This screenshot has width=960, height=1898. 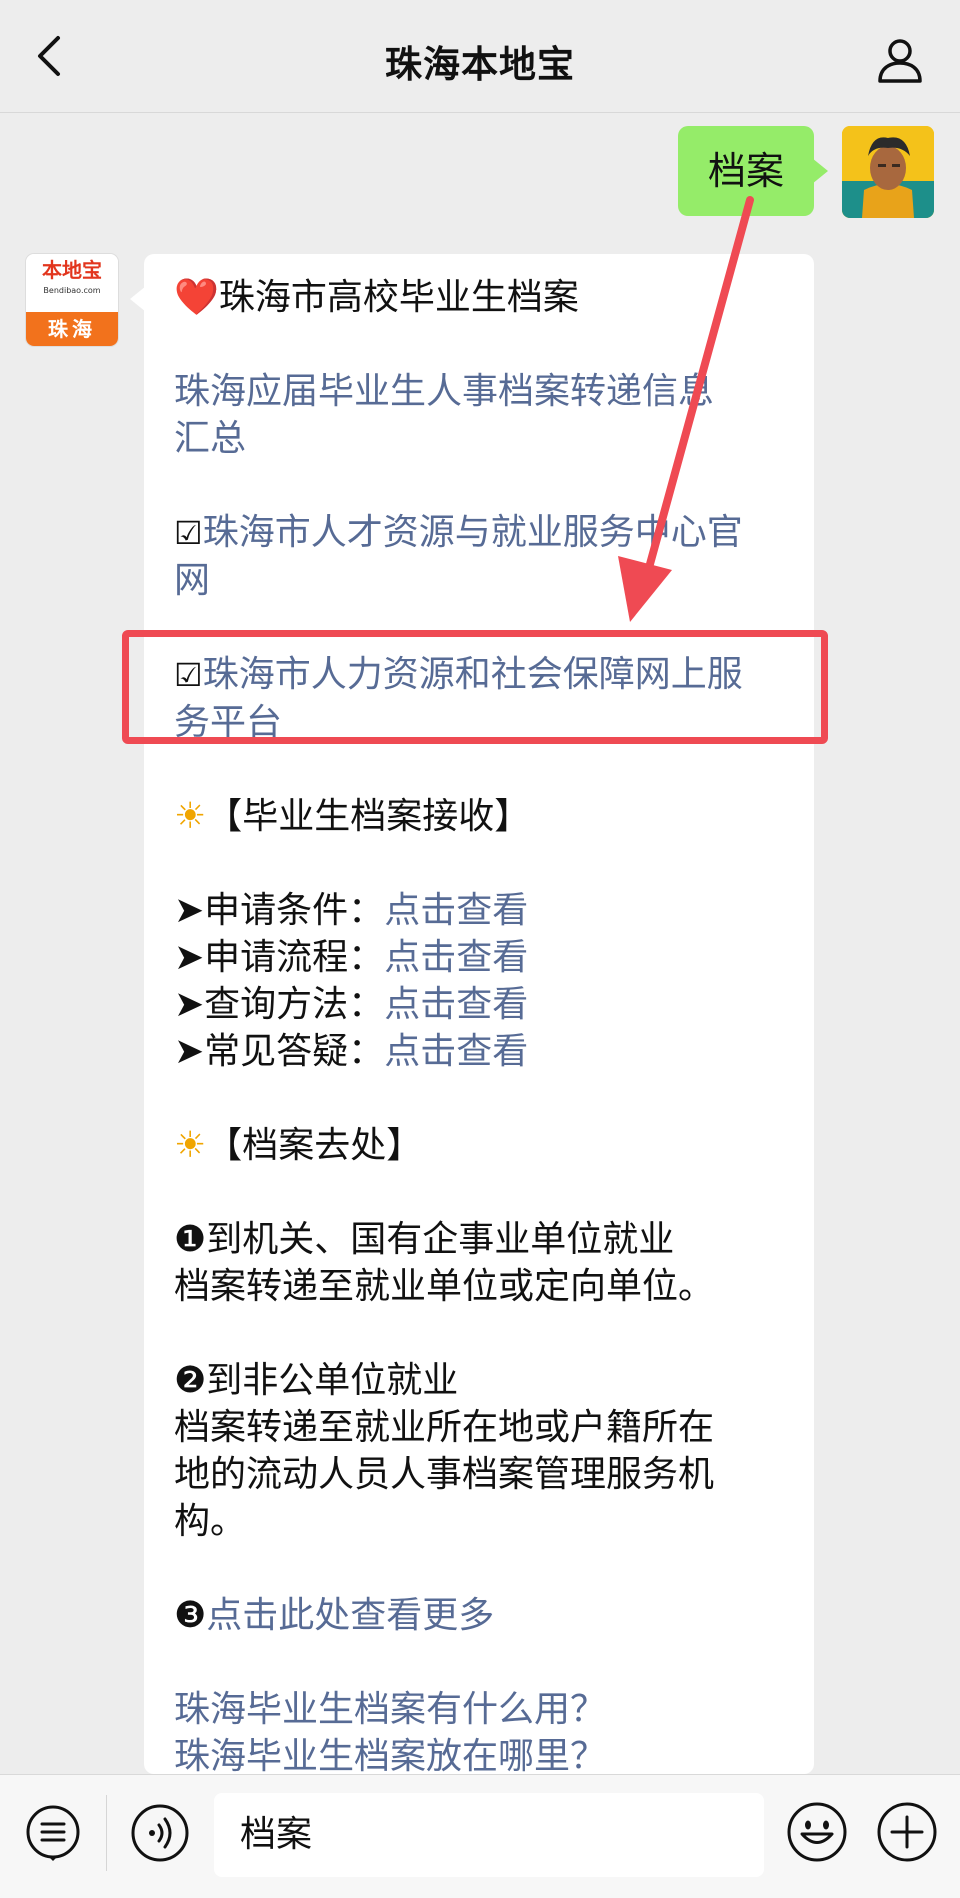 I want to click on list-item: ➤常见答疑：点击查看, so click(x=351, y=1051).